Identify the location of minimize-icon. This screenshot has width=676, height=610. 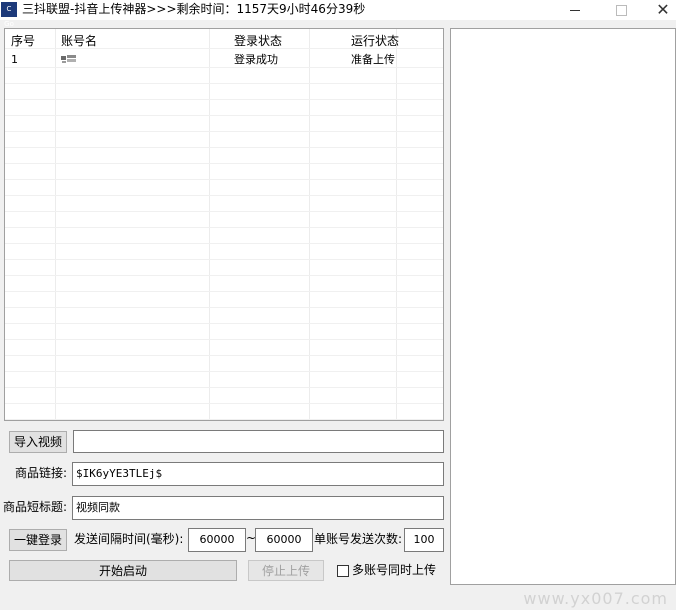
(575, 10).